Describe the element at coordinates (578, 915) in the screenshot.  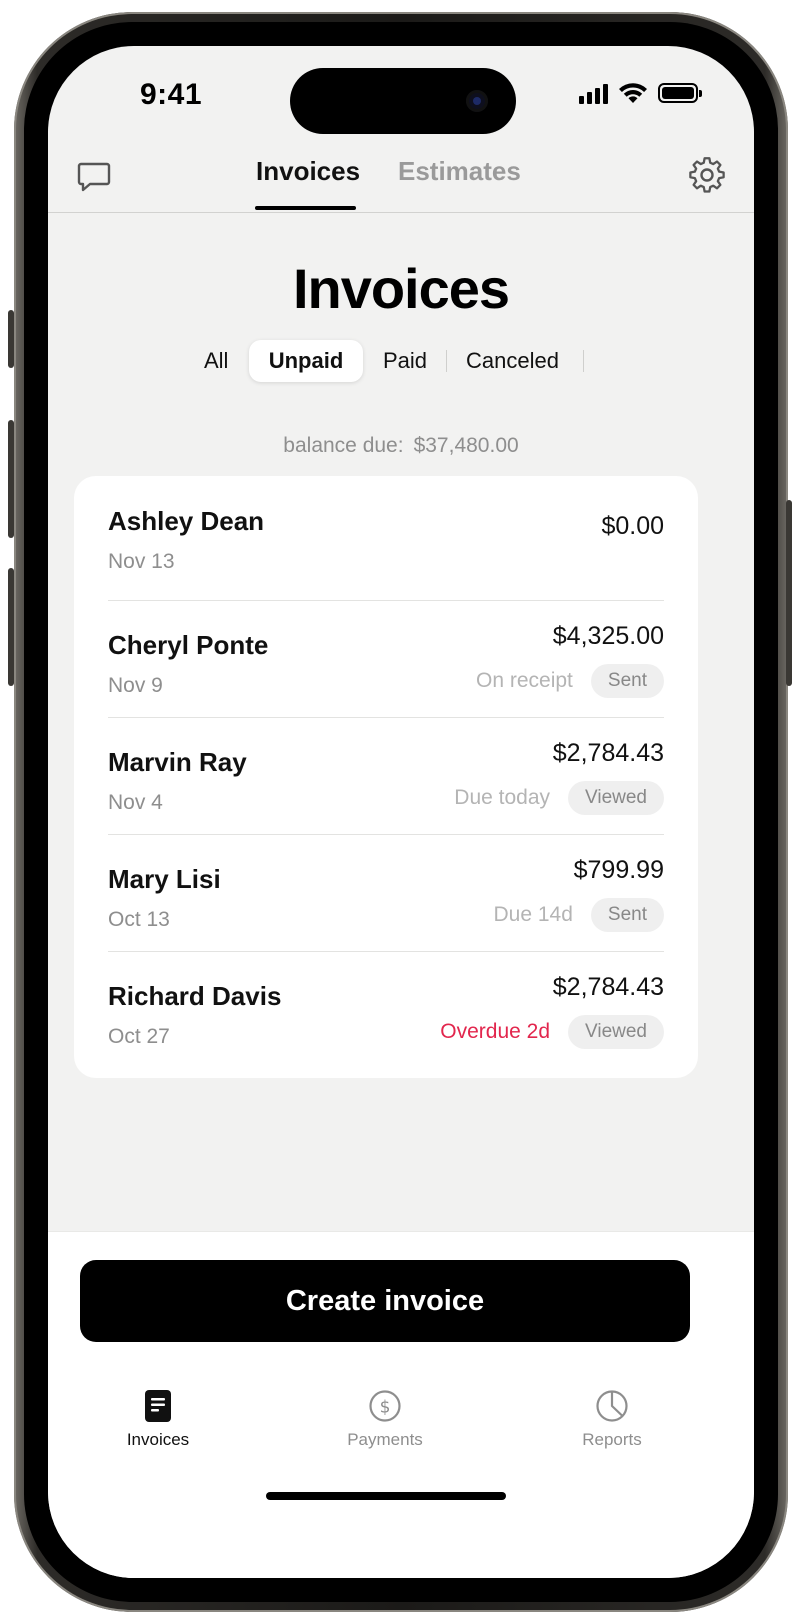
I see `invoice-meta: Due 14d Sent` at that location.